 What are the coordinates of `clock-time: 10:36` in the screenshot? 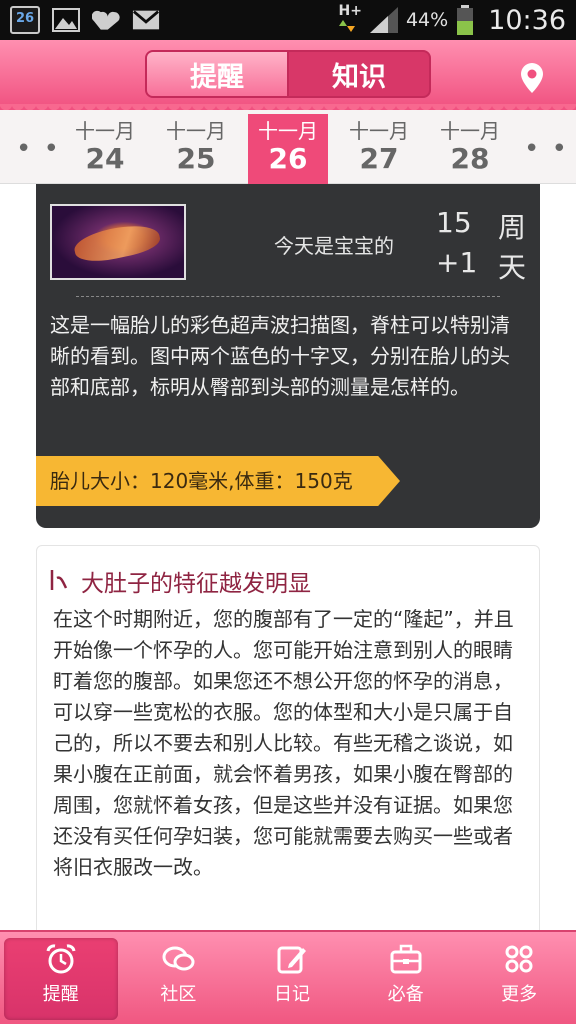 It's located at (527, 20).